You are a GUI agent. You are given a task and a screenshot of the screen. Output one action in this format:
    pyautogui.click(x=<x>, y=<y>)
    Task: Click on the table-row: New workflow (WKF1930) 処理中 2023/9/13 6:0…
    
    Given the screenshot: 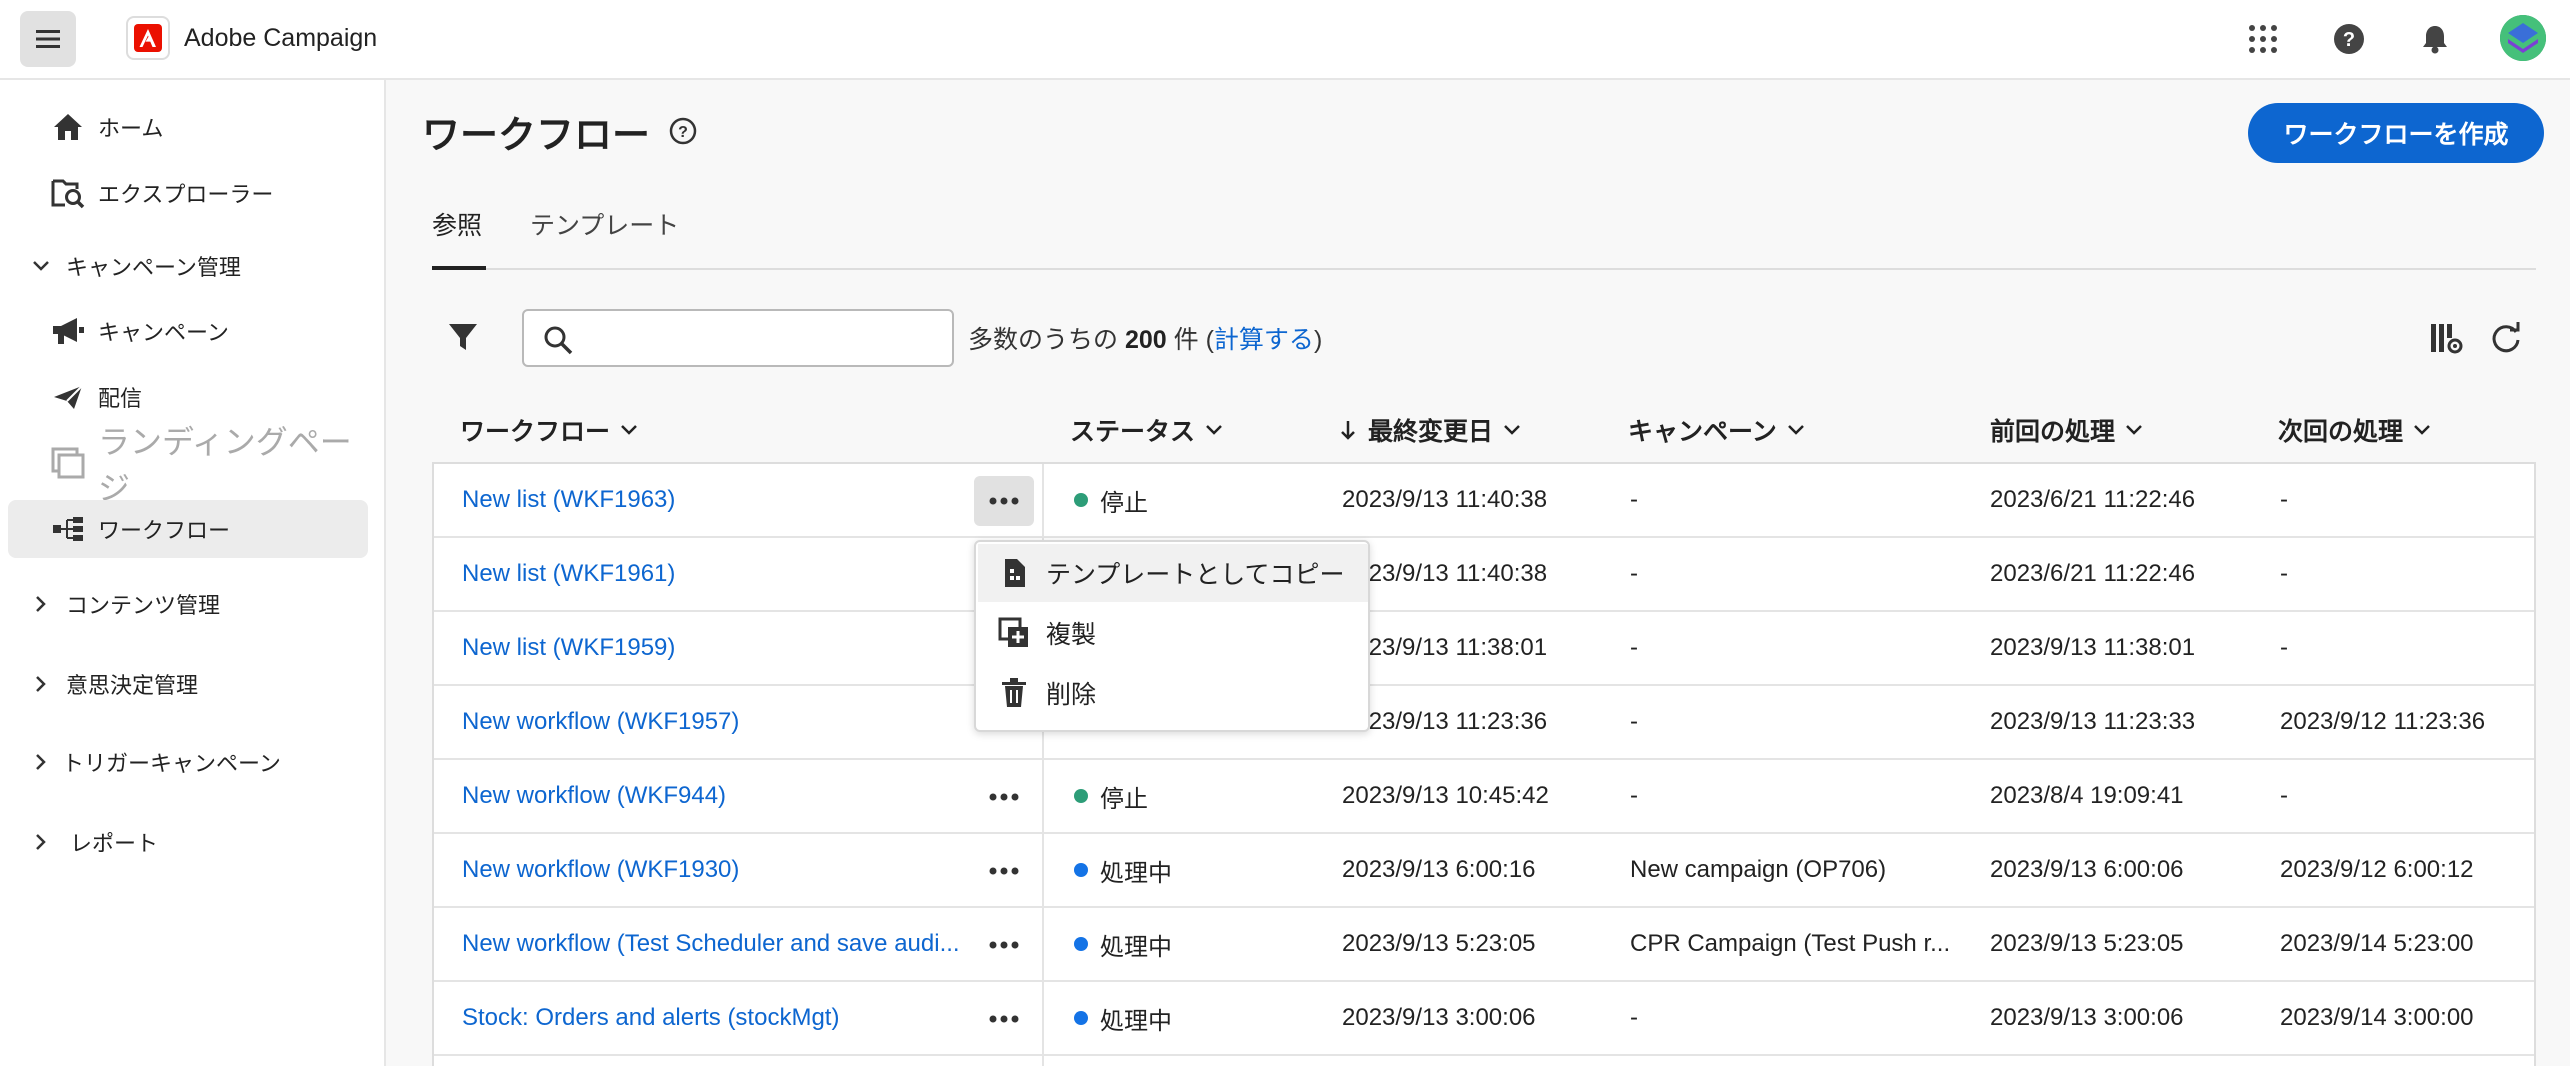 What is the action you would take?
    pyautogui.click(x=1484, y=871)
    